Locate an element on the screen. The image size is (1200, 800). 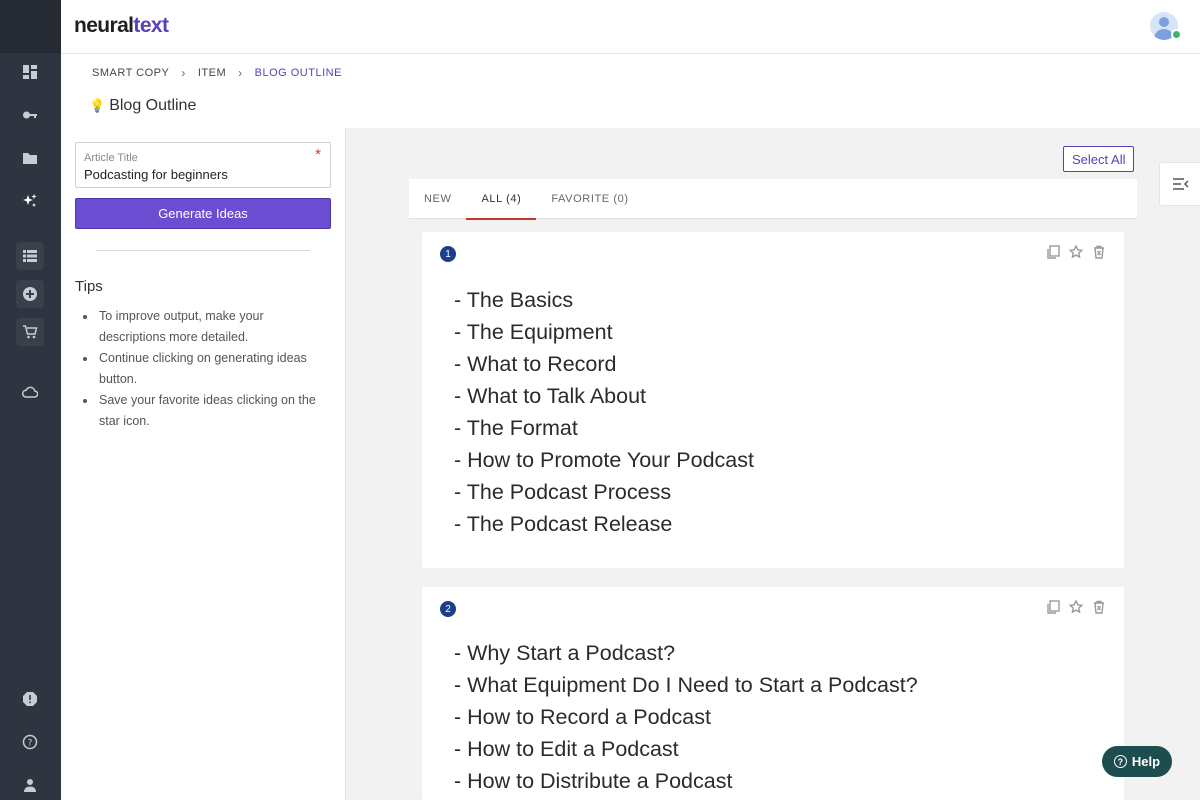
idea-line: - The Podcast Process is located at coordinates (563, 492).